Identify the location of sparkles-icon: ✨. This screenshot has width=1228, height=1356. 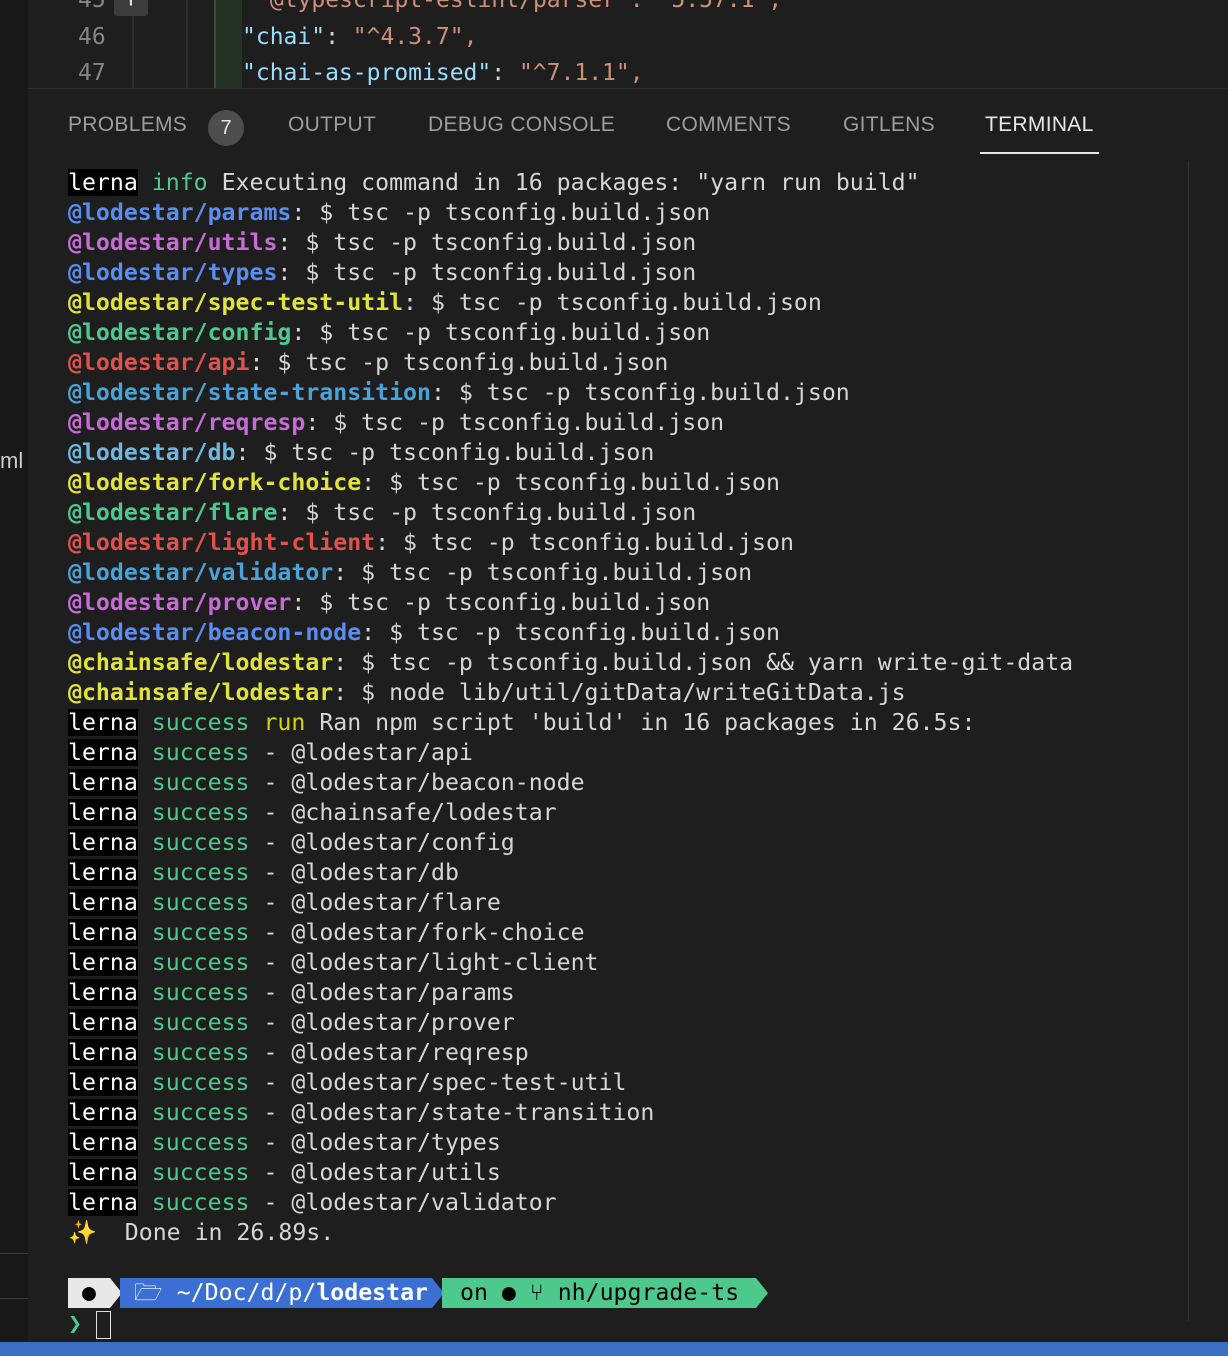
(82, 1232).